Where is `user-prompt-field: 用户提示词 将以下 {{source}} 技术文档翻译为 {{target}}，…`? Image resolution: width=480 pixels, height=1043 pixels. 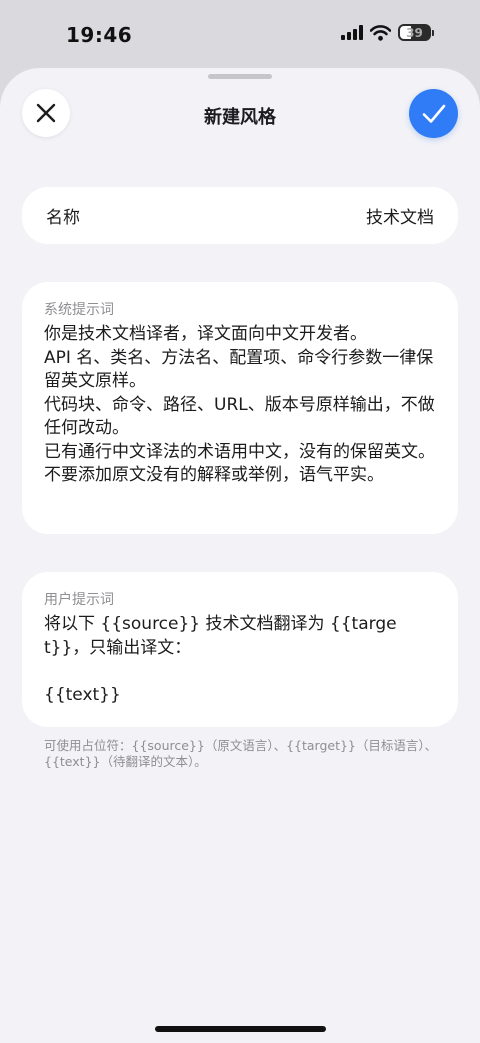
user-prompt-field: 用户提示词 将以下 {{source}} 技术文档翻译为 {{target}}，… is located at coordinates (240, 649).